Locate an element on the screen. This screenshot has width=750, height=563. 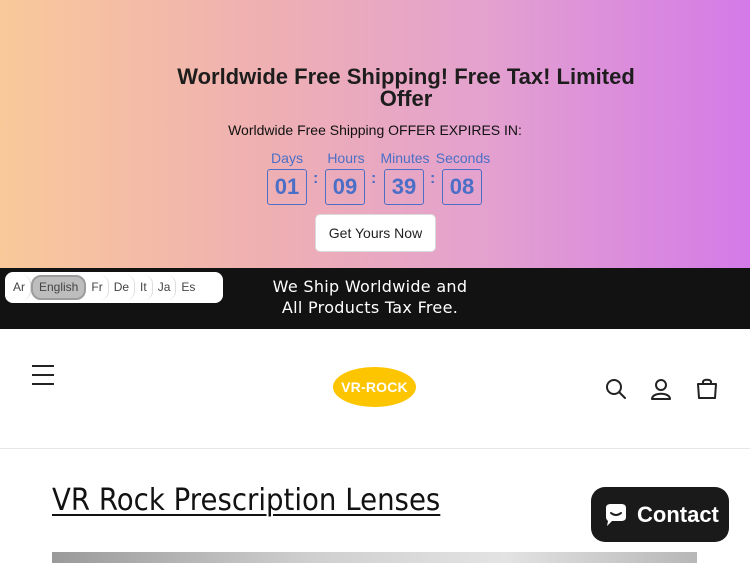
countdown-seconds-label: Seconds is located at coordinates (463, 158).